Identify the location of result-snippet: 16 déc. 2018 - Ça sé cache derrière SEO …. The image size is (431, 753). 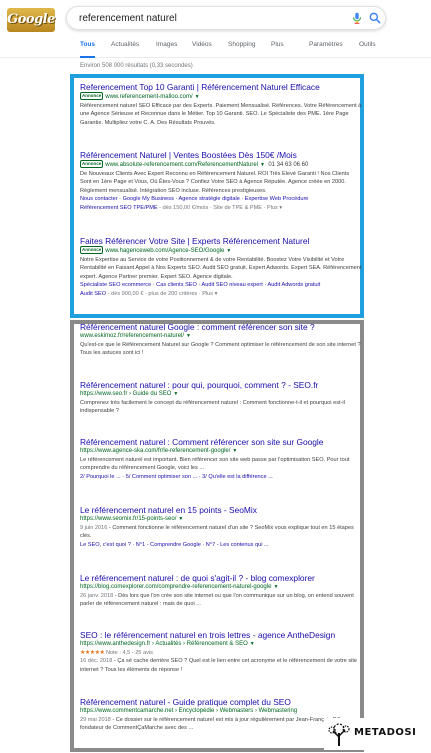
(219, 665).